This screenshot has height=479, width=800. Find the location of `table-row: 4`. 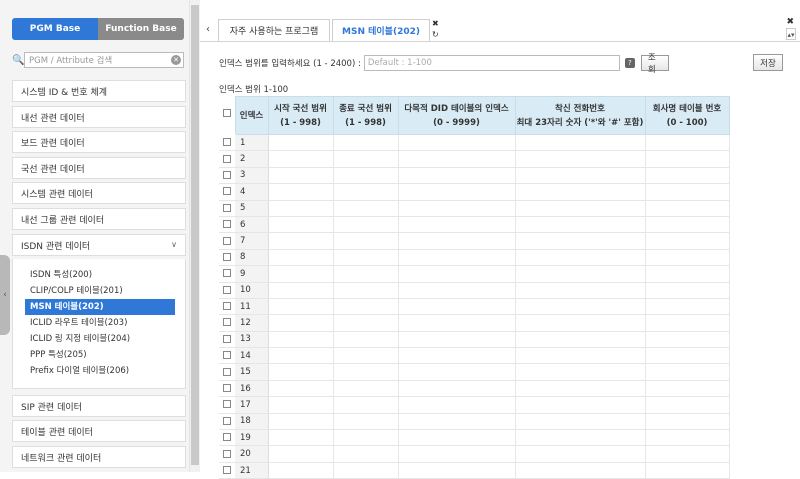

table-row: 4 is located at coordinates (474, 192).